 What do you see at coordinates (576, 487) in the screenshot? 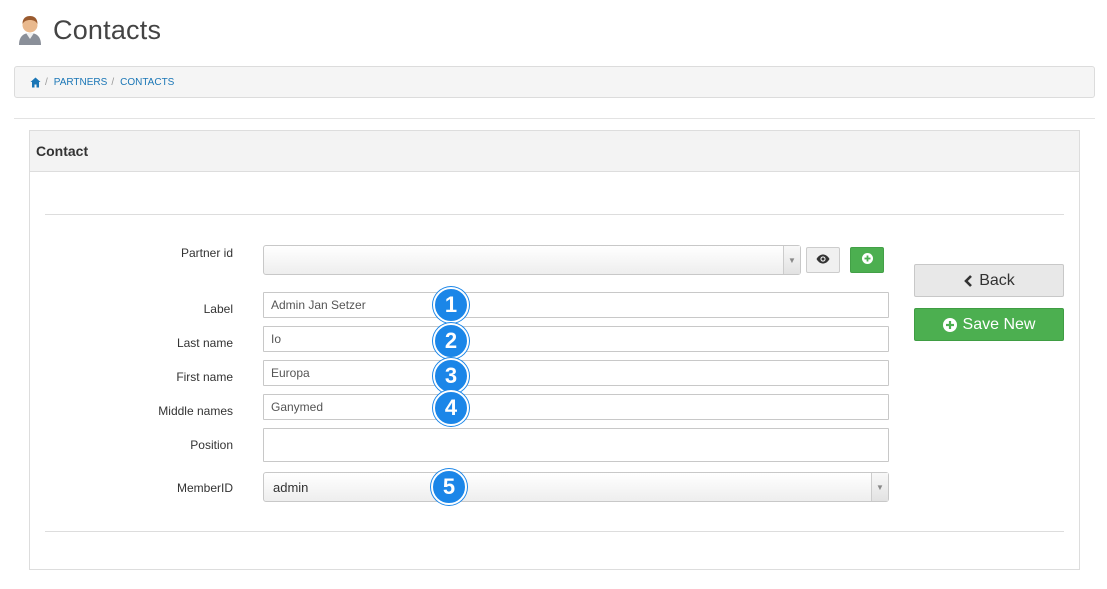
I see `member-id-select: admin ▼` at bounding box center [576, 487].